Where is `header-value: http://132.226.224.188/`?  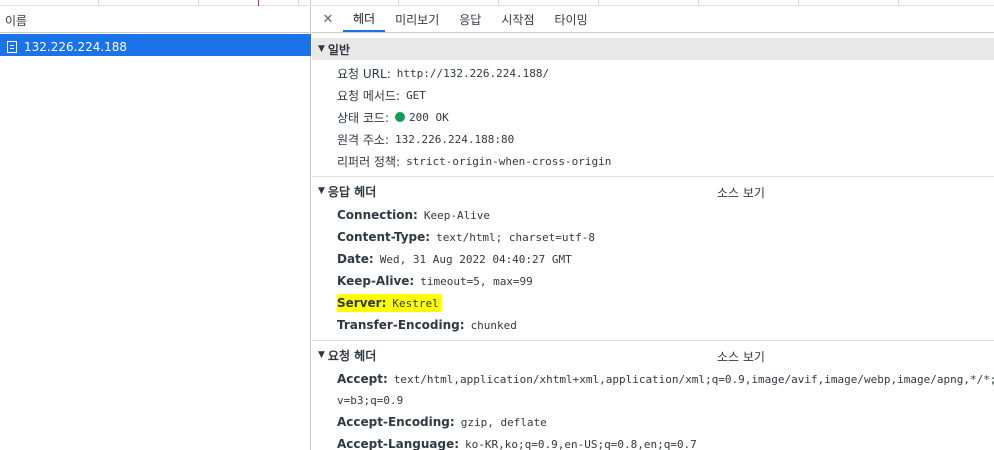 header-value: http://132.226.224.188/ is located at coordinates (473, 73).